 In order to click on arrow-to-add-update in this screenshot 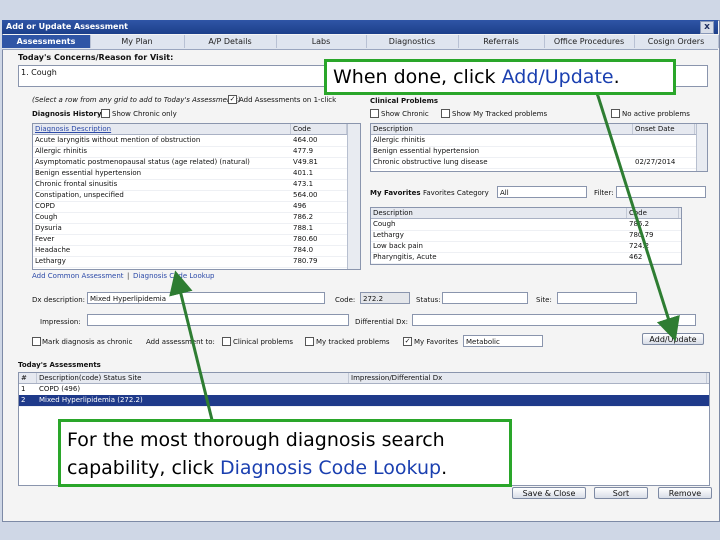, I will do `click(638, 218)`.